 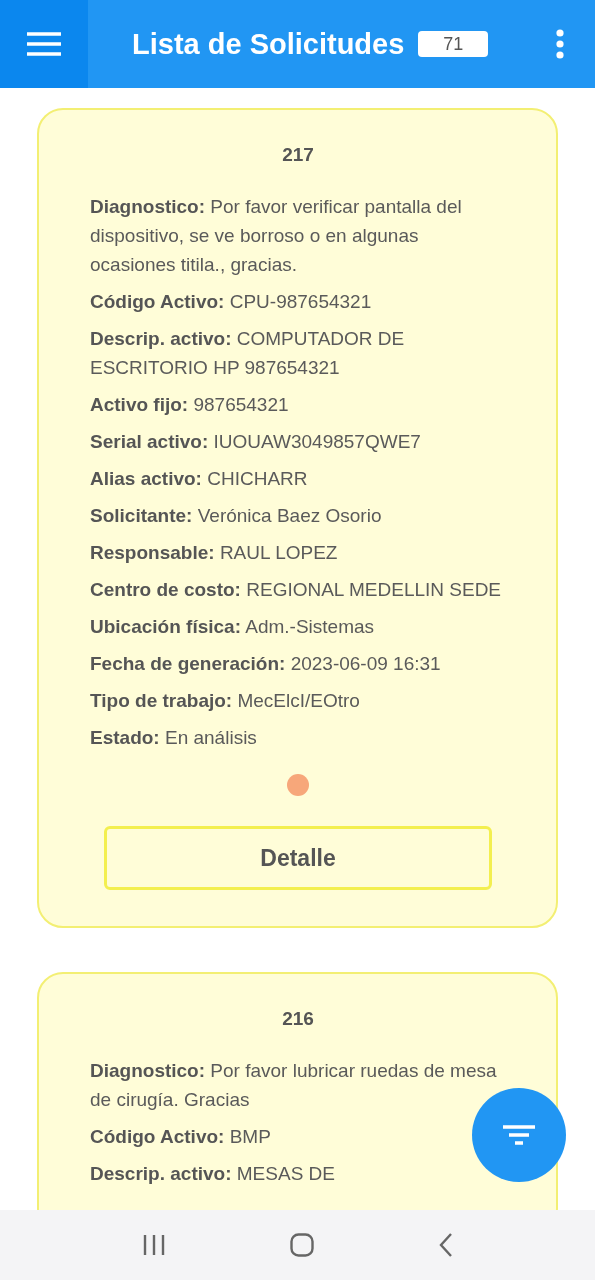 What do you see at coordinates (298, 155) in the screenshot?
I see `request-number: 217` at bounding box center [298, 155].